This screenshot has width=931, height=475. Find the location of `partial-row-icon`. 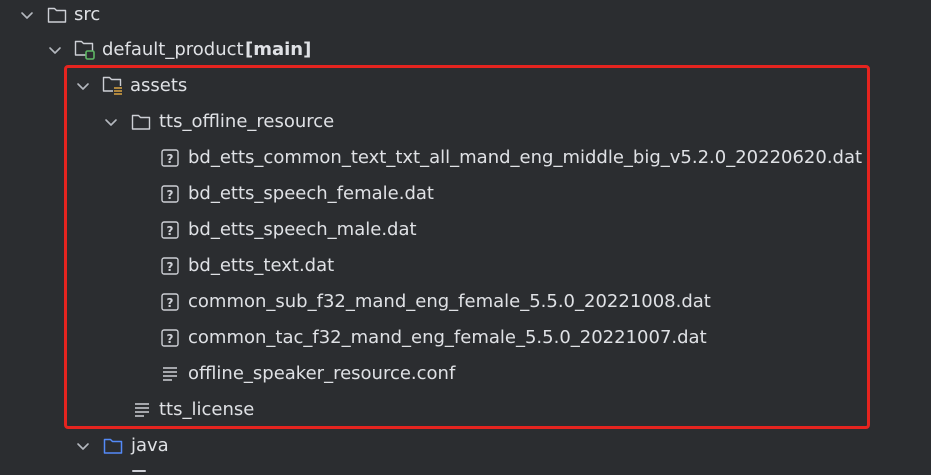

partial-row-icon is located at coordinates (139, 471).